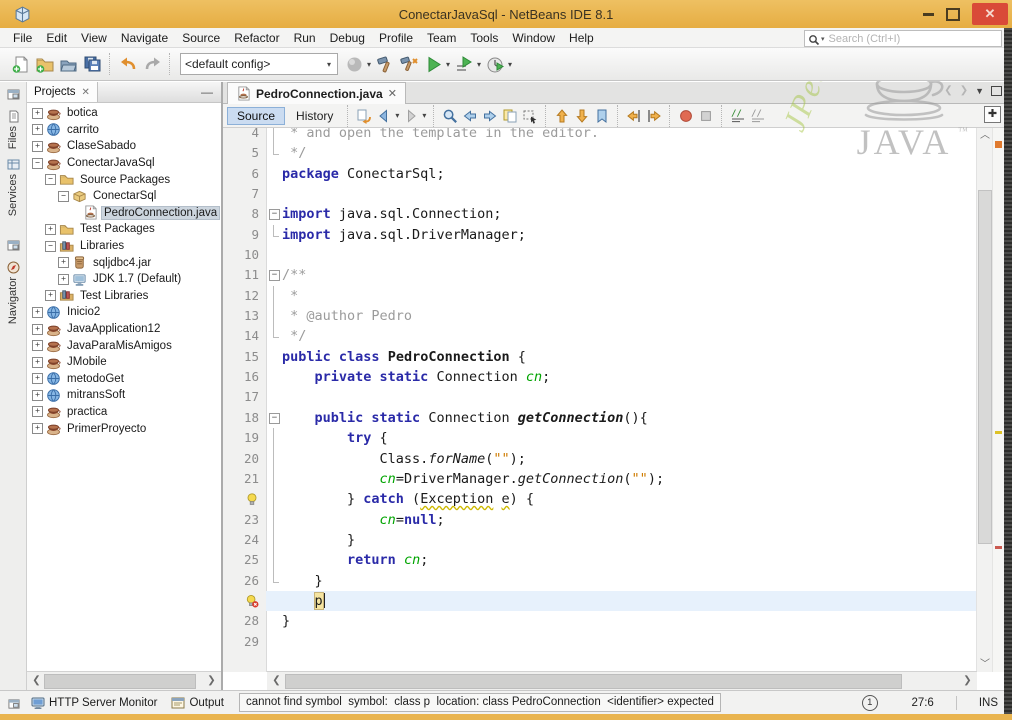  What do you see at coordinates (256, 115) in the screenshot?
I see `view-toggle-source: Source` at bounding box center [256, 115].